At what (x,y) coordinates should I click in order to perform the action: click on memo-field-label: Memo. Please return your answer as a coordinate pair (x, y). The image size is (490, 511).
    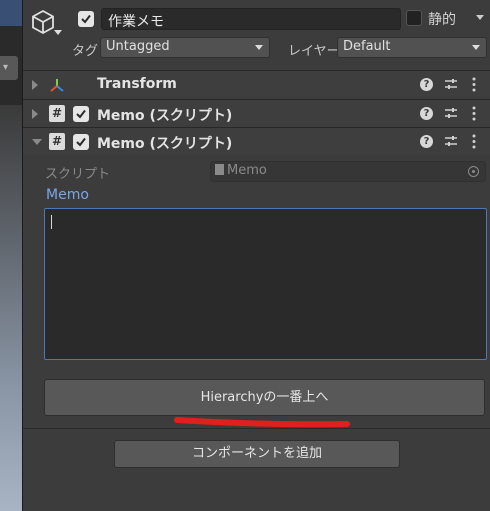
    Looking at the image, I should click on (67, 195).